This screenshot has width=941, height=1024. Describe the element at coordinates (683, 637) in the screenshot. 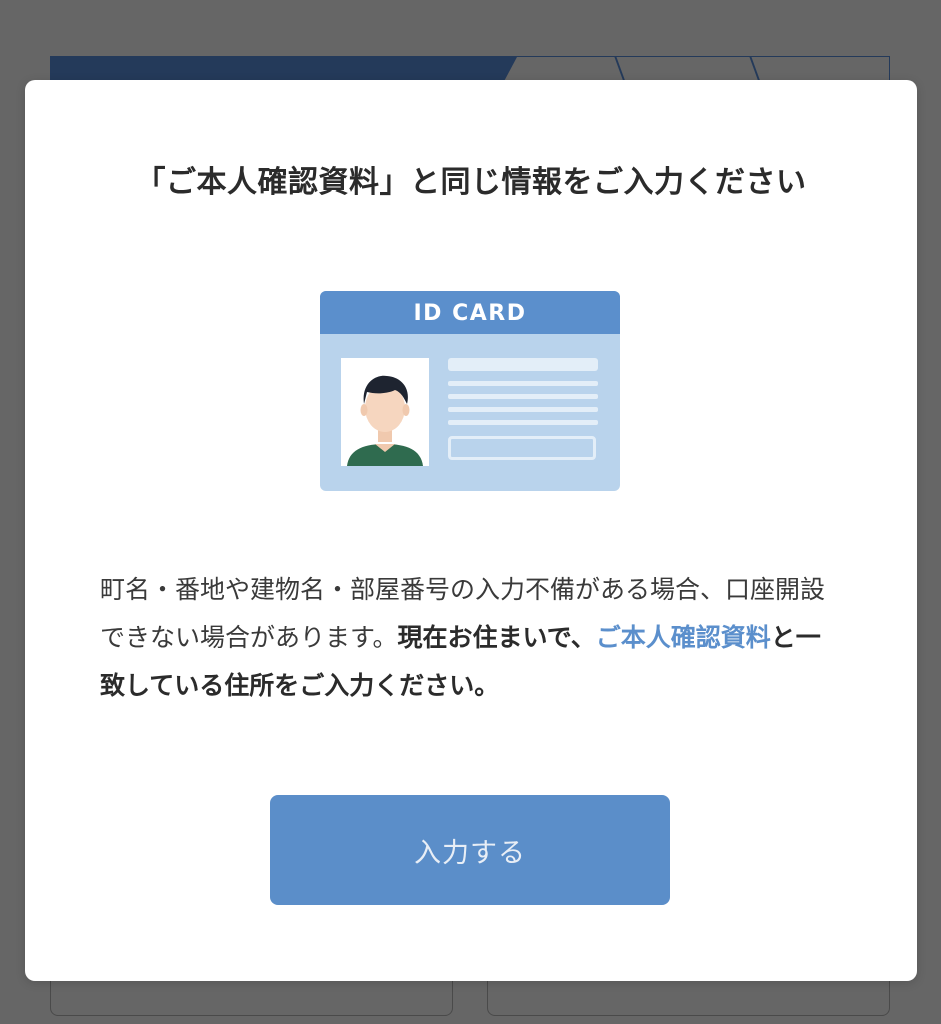

I see `id-document-link: ご本人確認資料` at that location.